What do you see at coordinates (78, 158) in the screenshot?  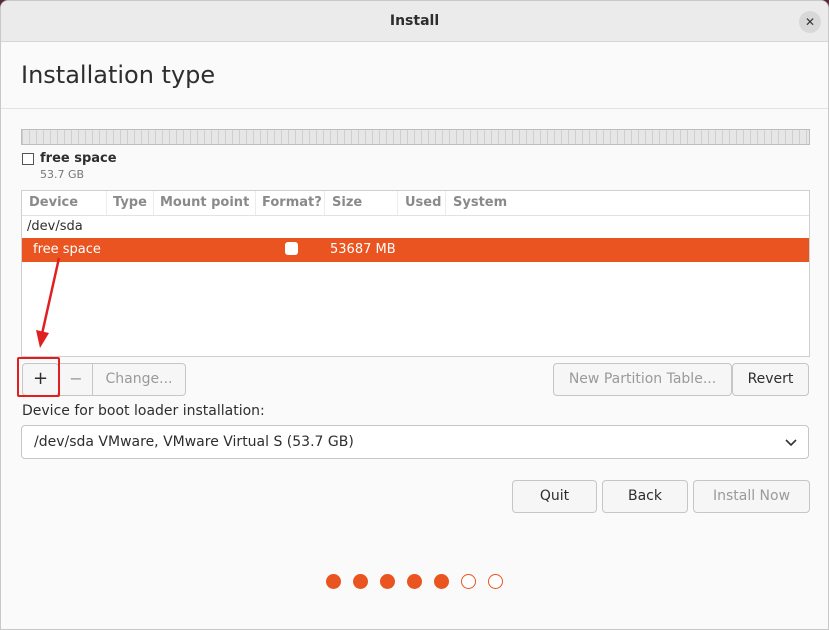 I see `free-space-legend-label: free space` at bounding box center [78, 158].